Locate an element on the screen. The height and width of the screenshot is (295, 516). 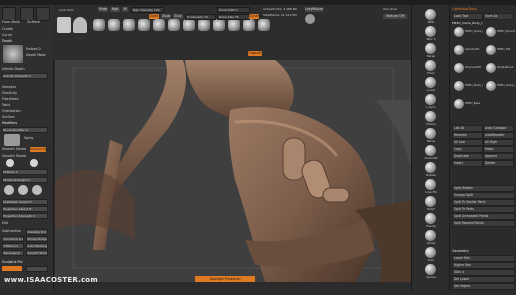
lock-cam-label: Lock Cam is located at coordinates (79, 10).